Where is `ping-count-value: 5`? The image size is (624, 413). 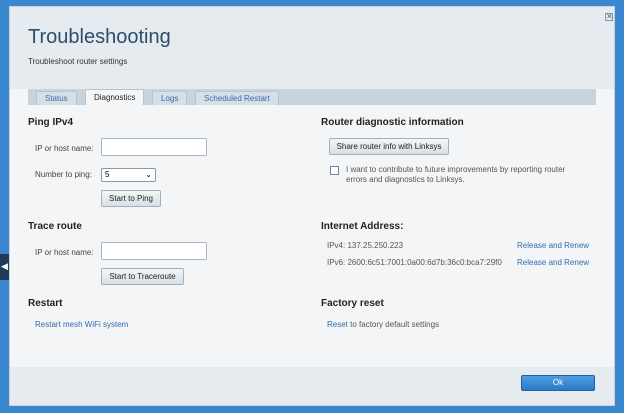 ping-count-value: 5 is located at coordinates (107, 174).